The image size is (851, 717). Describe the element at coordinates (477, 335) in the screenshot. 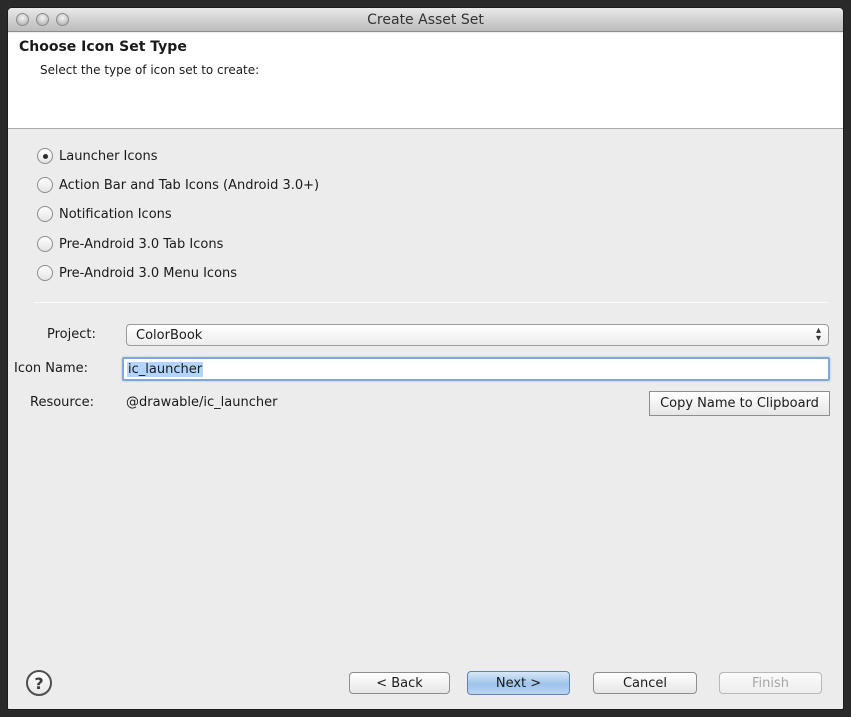

I see `project-select: ColorBook ▴ ▾` at that location.